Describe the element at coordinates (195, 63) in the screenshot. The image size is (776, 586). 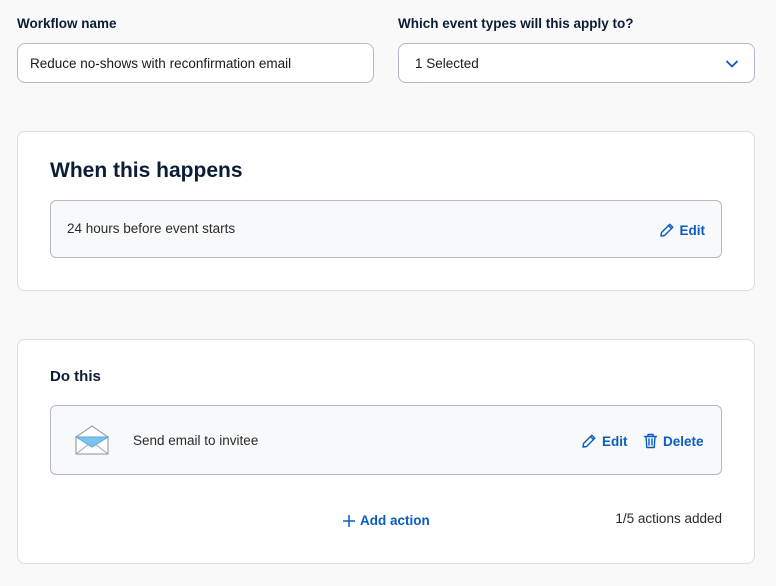
I see `workflow-name-input` at that location.